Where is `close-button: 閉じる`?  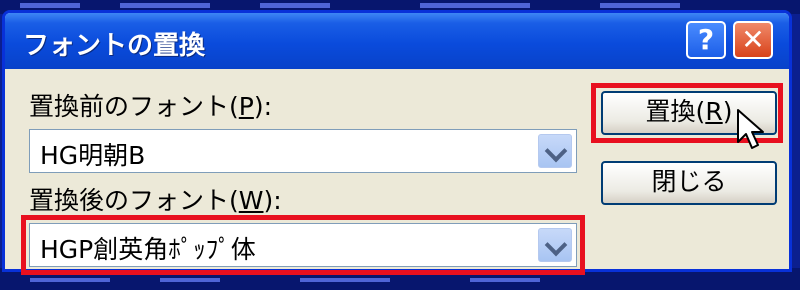
close-button: 閉じる is located at coordinates (689, 183).